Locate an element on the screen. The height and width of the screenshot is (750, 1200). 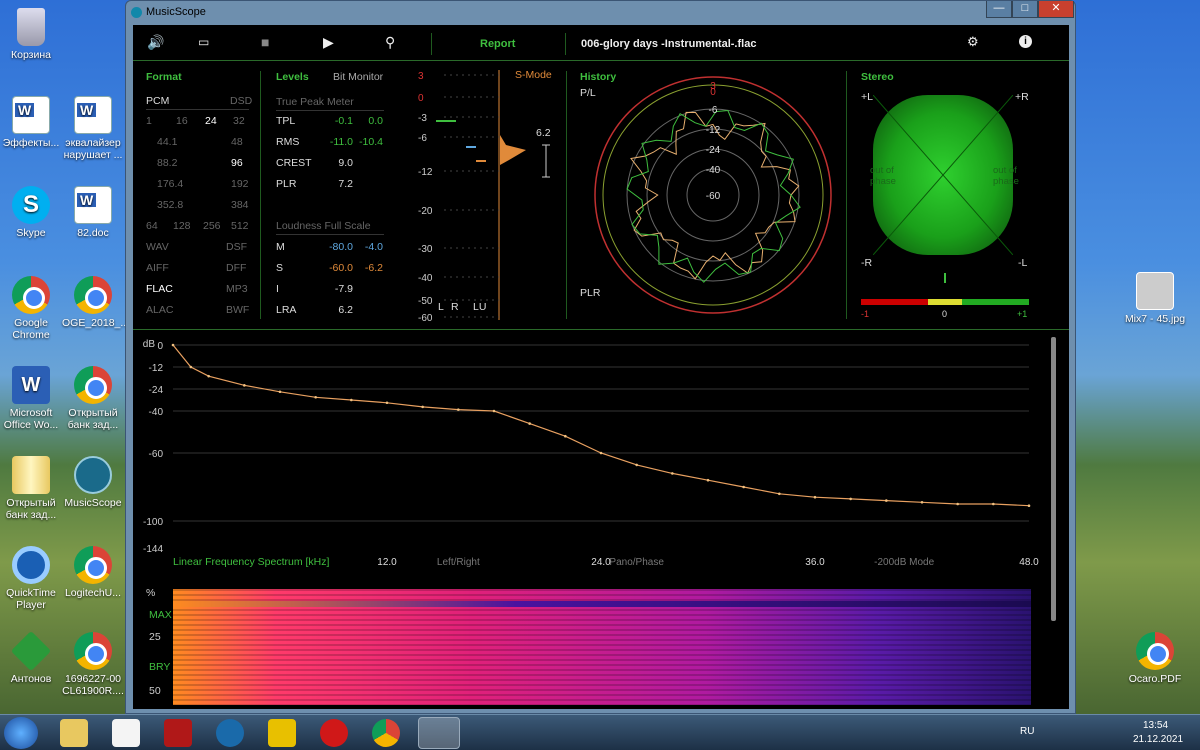
loudness-value-right: -6.2 is located at coordinates (373, 268).